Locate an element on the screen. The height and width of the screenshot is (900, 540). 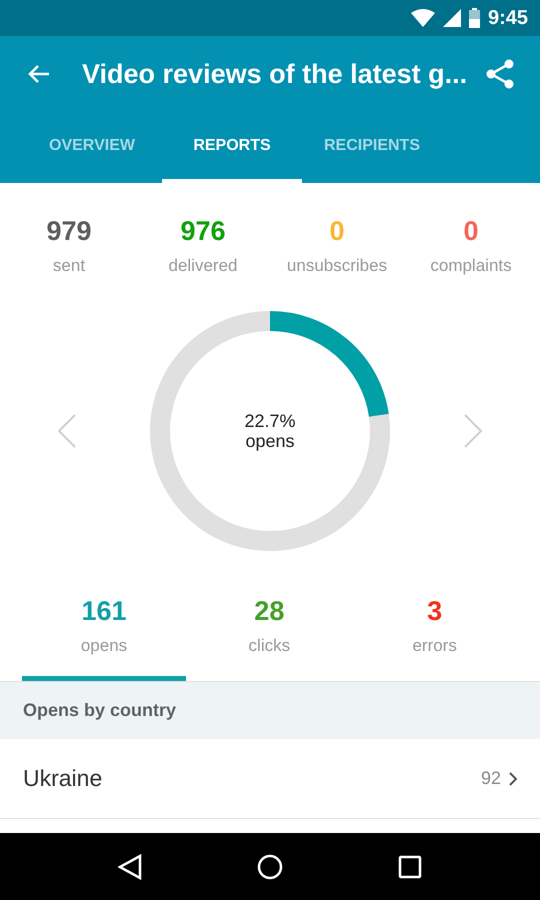
metric-tab: 28 clicks is located at coordinates (269, 637).